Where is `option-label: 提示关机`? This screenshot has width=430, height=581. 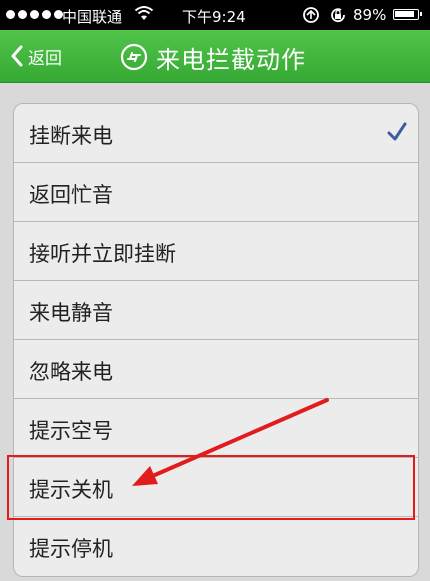
option-label: 提示关机 is located at coordinates (71, 490).